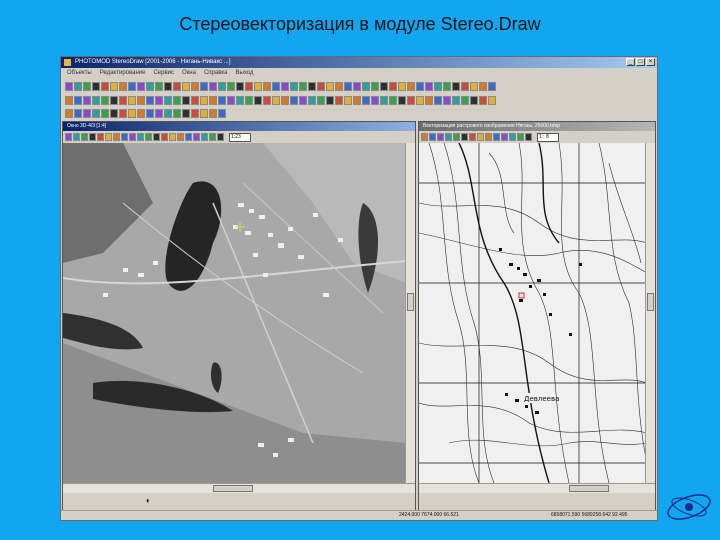  Describe the element at coordinates (650, 62) in the screenshot. I see `close-button: ×` at that location.